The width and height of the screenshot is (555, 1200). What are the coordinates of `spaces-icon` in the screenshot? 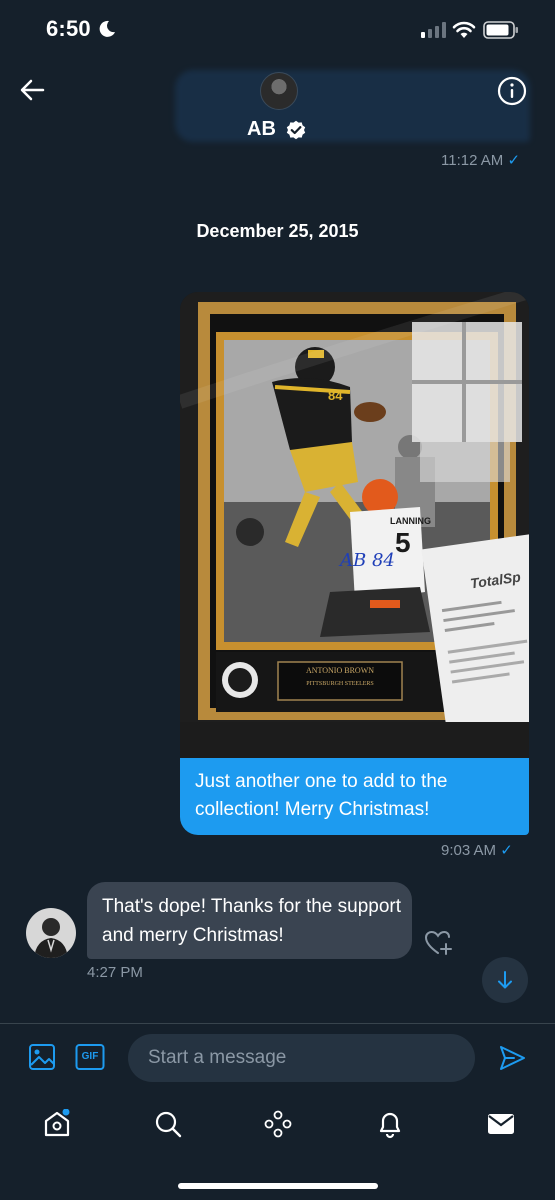 It's located at (278, 1124).